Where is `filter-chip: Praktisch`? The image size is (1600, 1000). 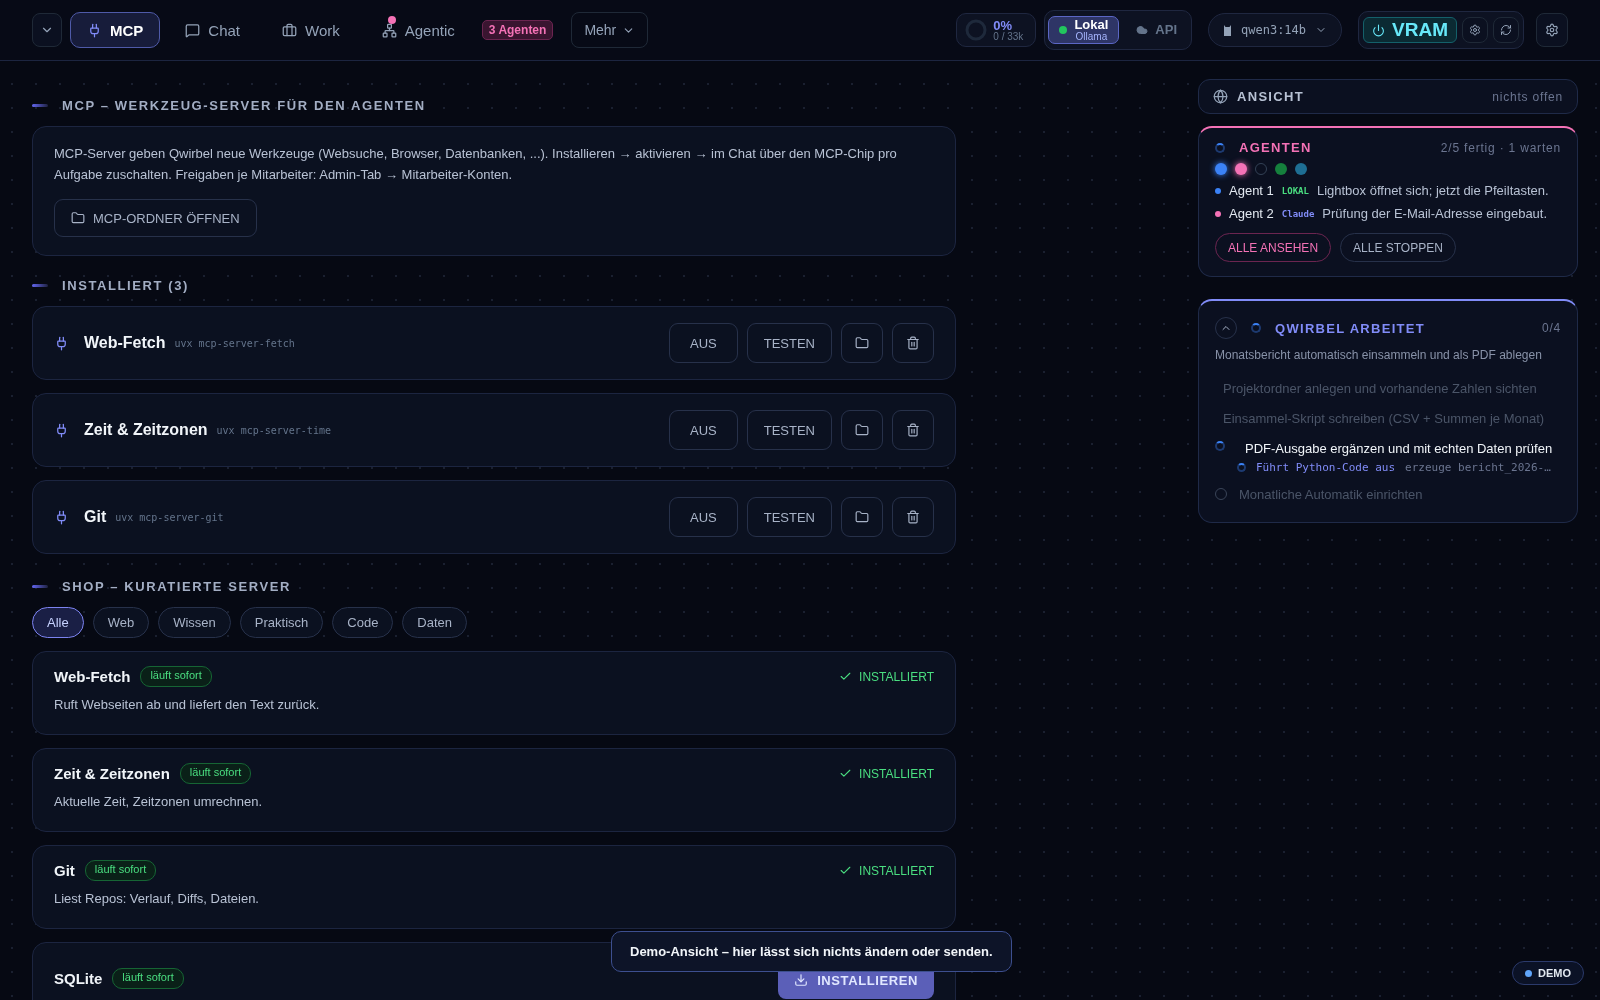 filter-chip: Praktisch is located at coordinates (281, 622).